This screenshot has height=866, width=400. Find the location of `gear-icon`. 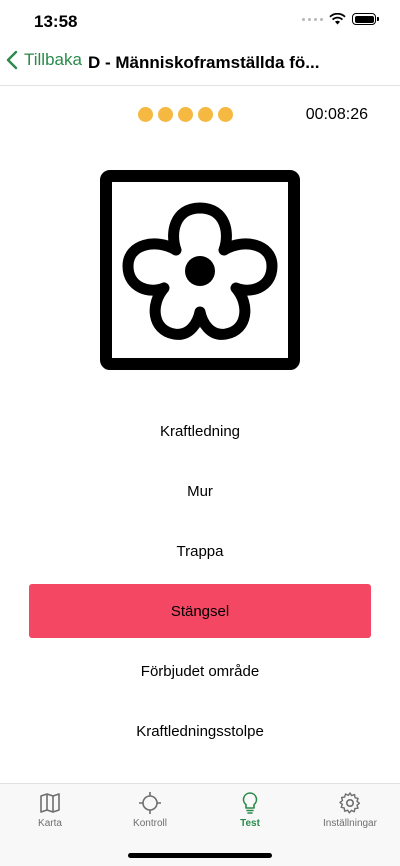

gear-icon is located at coordinates (350, 803).